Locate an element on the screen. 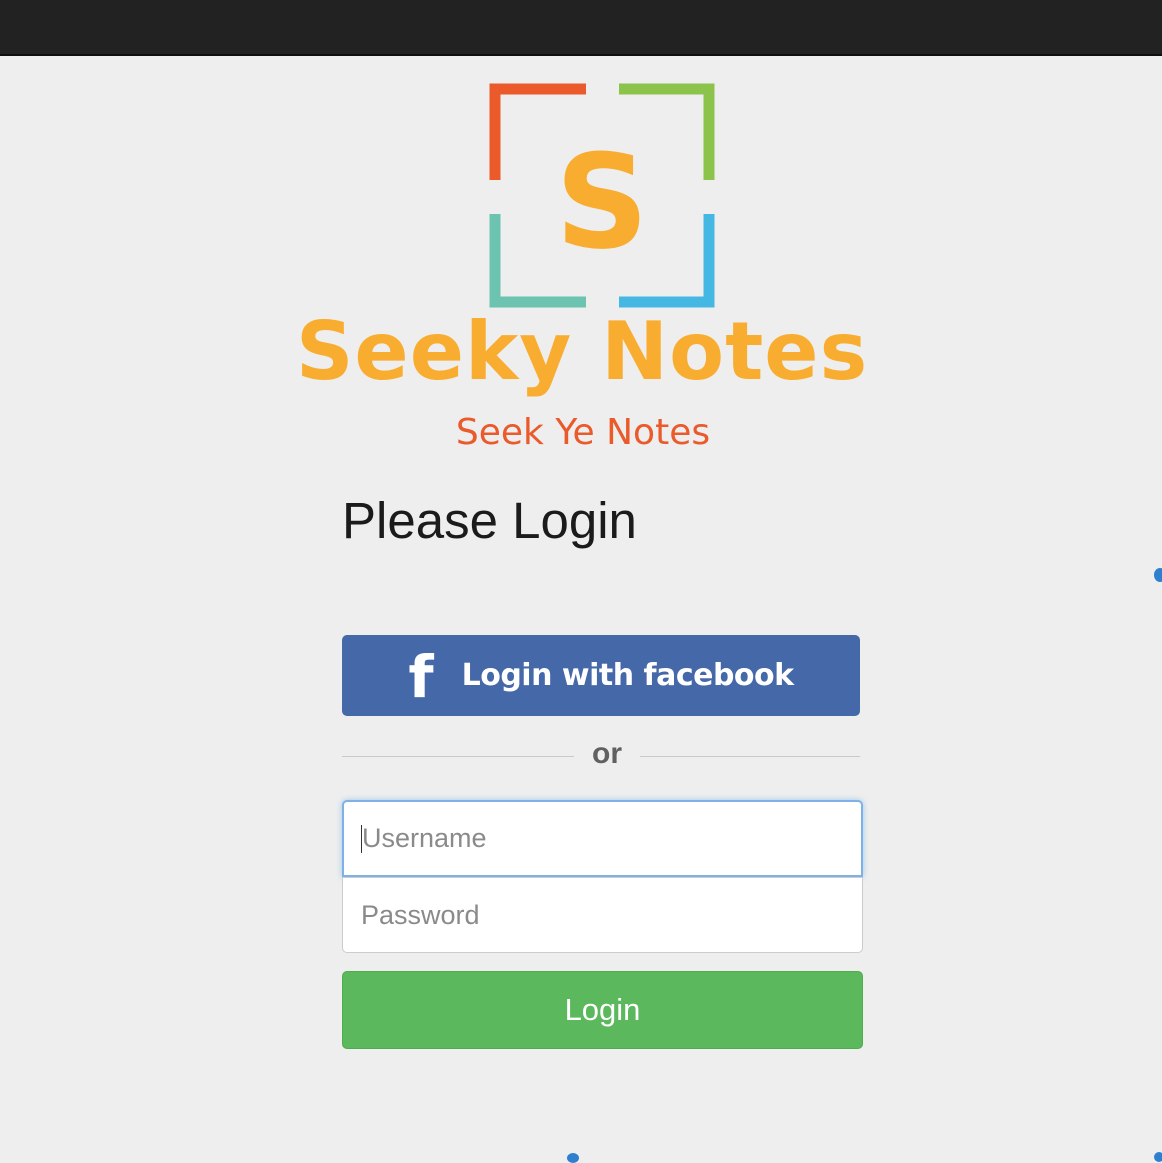  seeky-notes-logo: S is located at coordinates (602, 195).